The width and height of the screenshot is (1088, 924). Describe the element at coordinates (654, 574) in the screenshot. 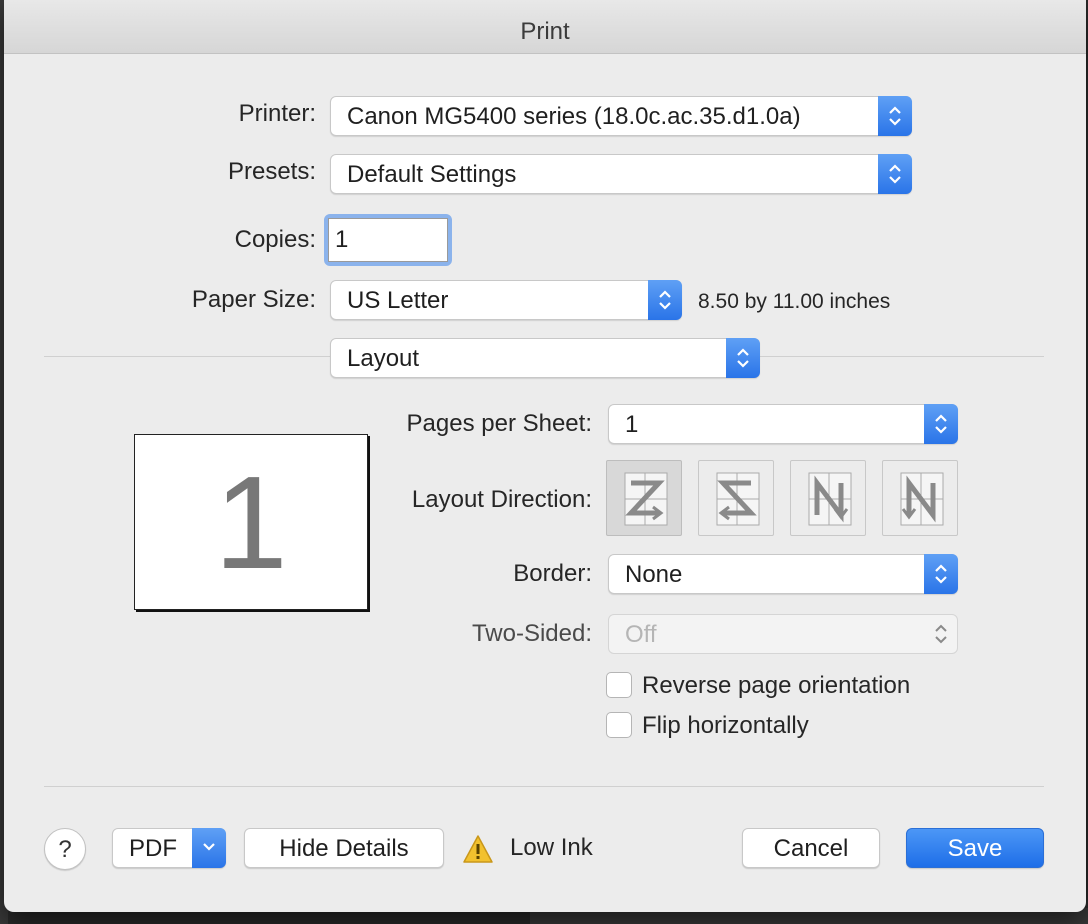

I see `border-value: None` at that location.